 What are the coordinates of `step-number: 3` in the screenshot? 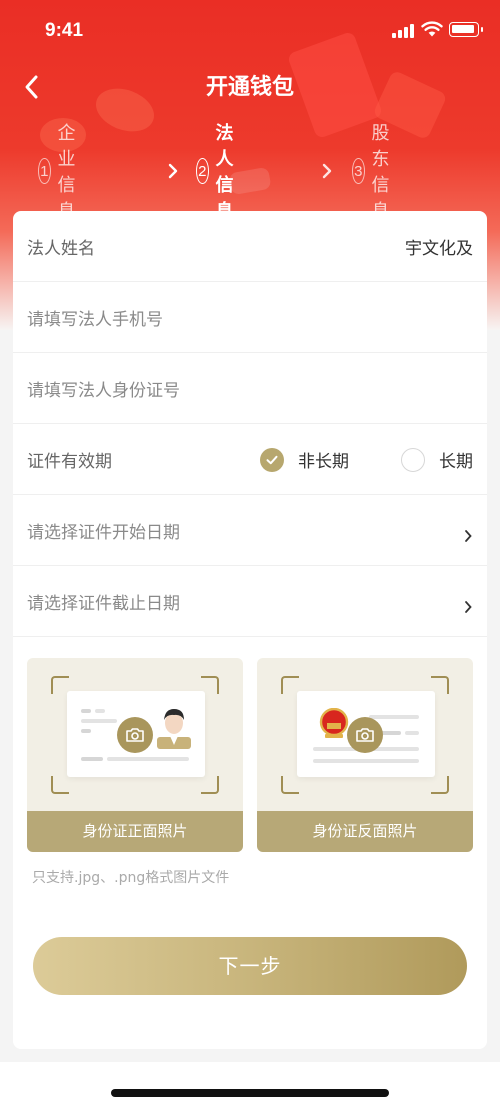 It's located at (358, 171).